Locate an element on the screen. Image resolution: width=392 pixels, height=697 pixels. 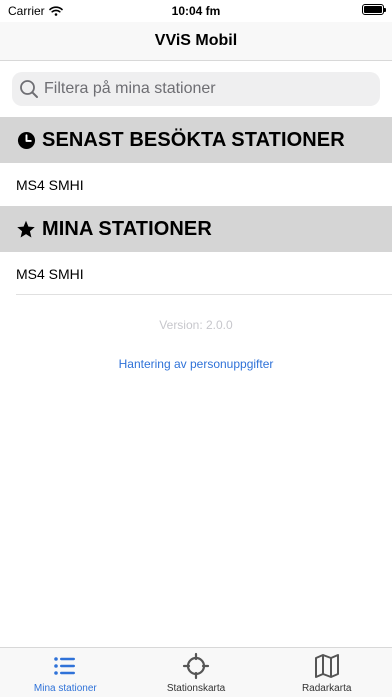
crosshair-icon is located at coordinates (196, 666).